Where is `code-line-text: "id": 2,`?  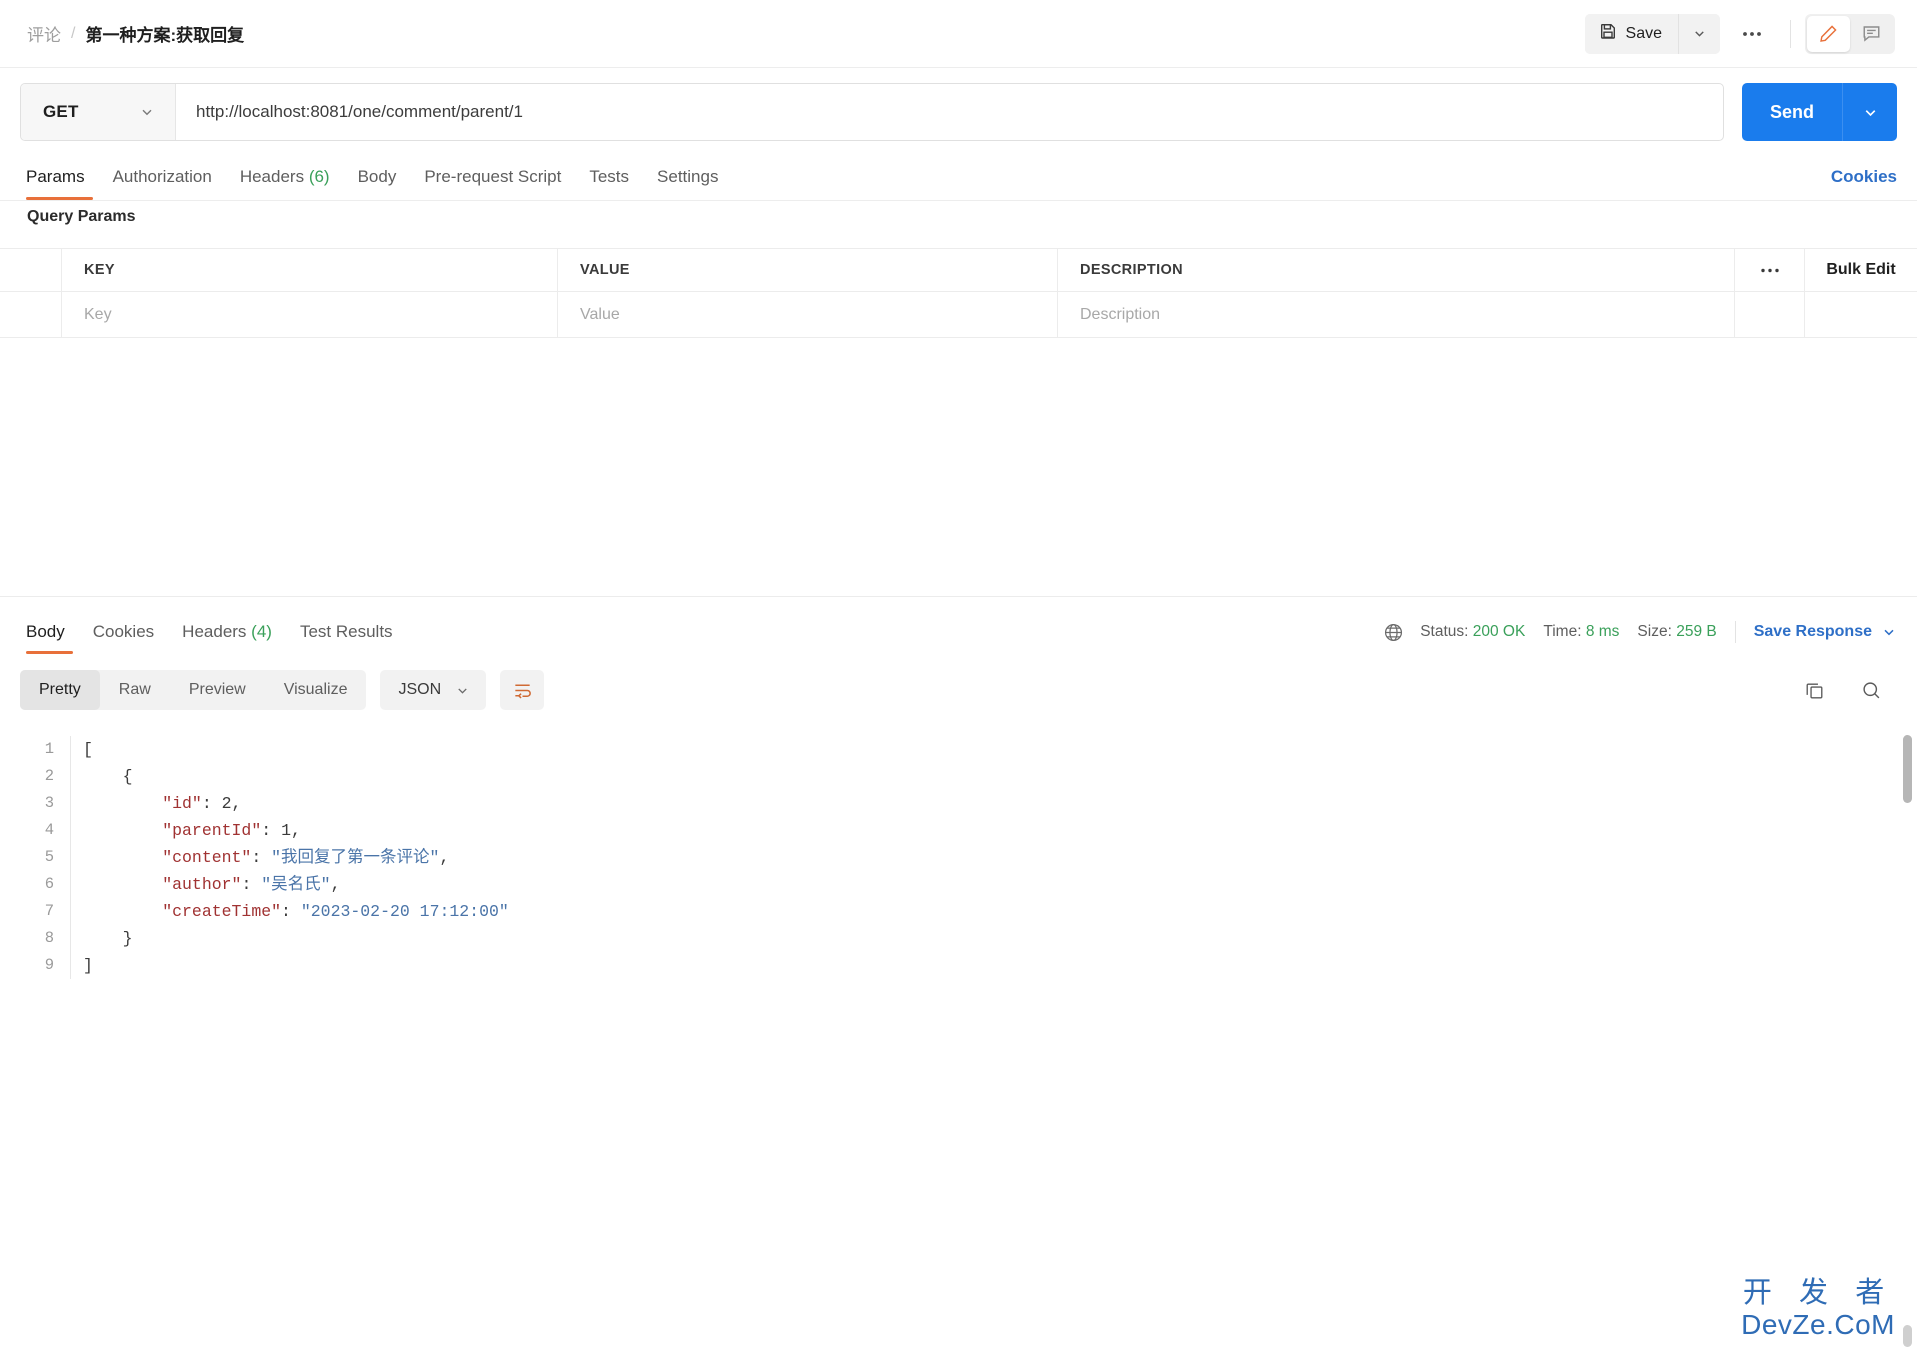 code-line-text: "id": 2, is located at coordinates (156, 803).